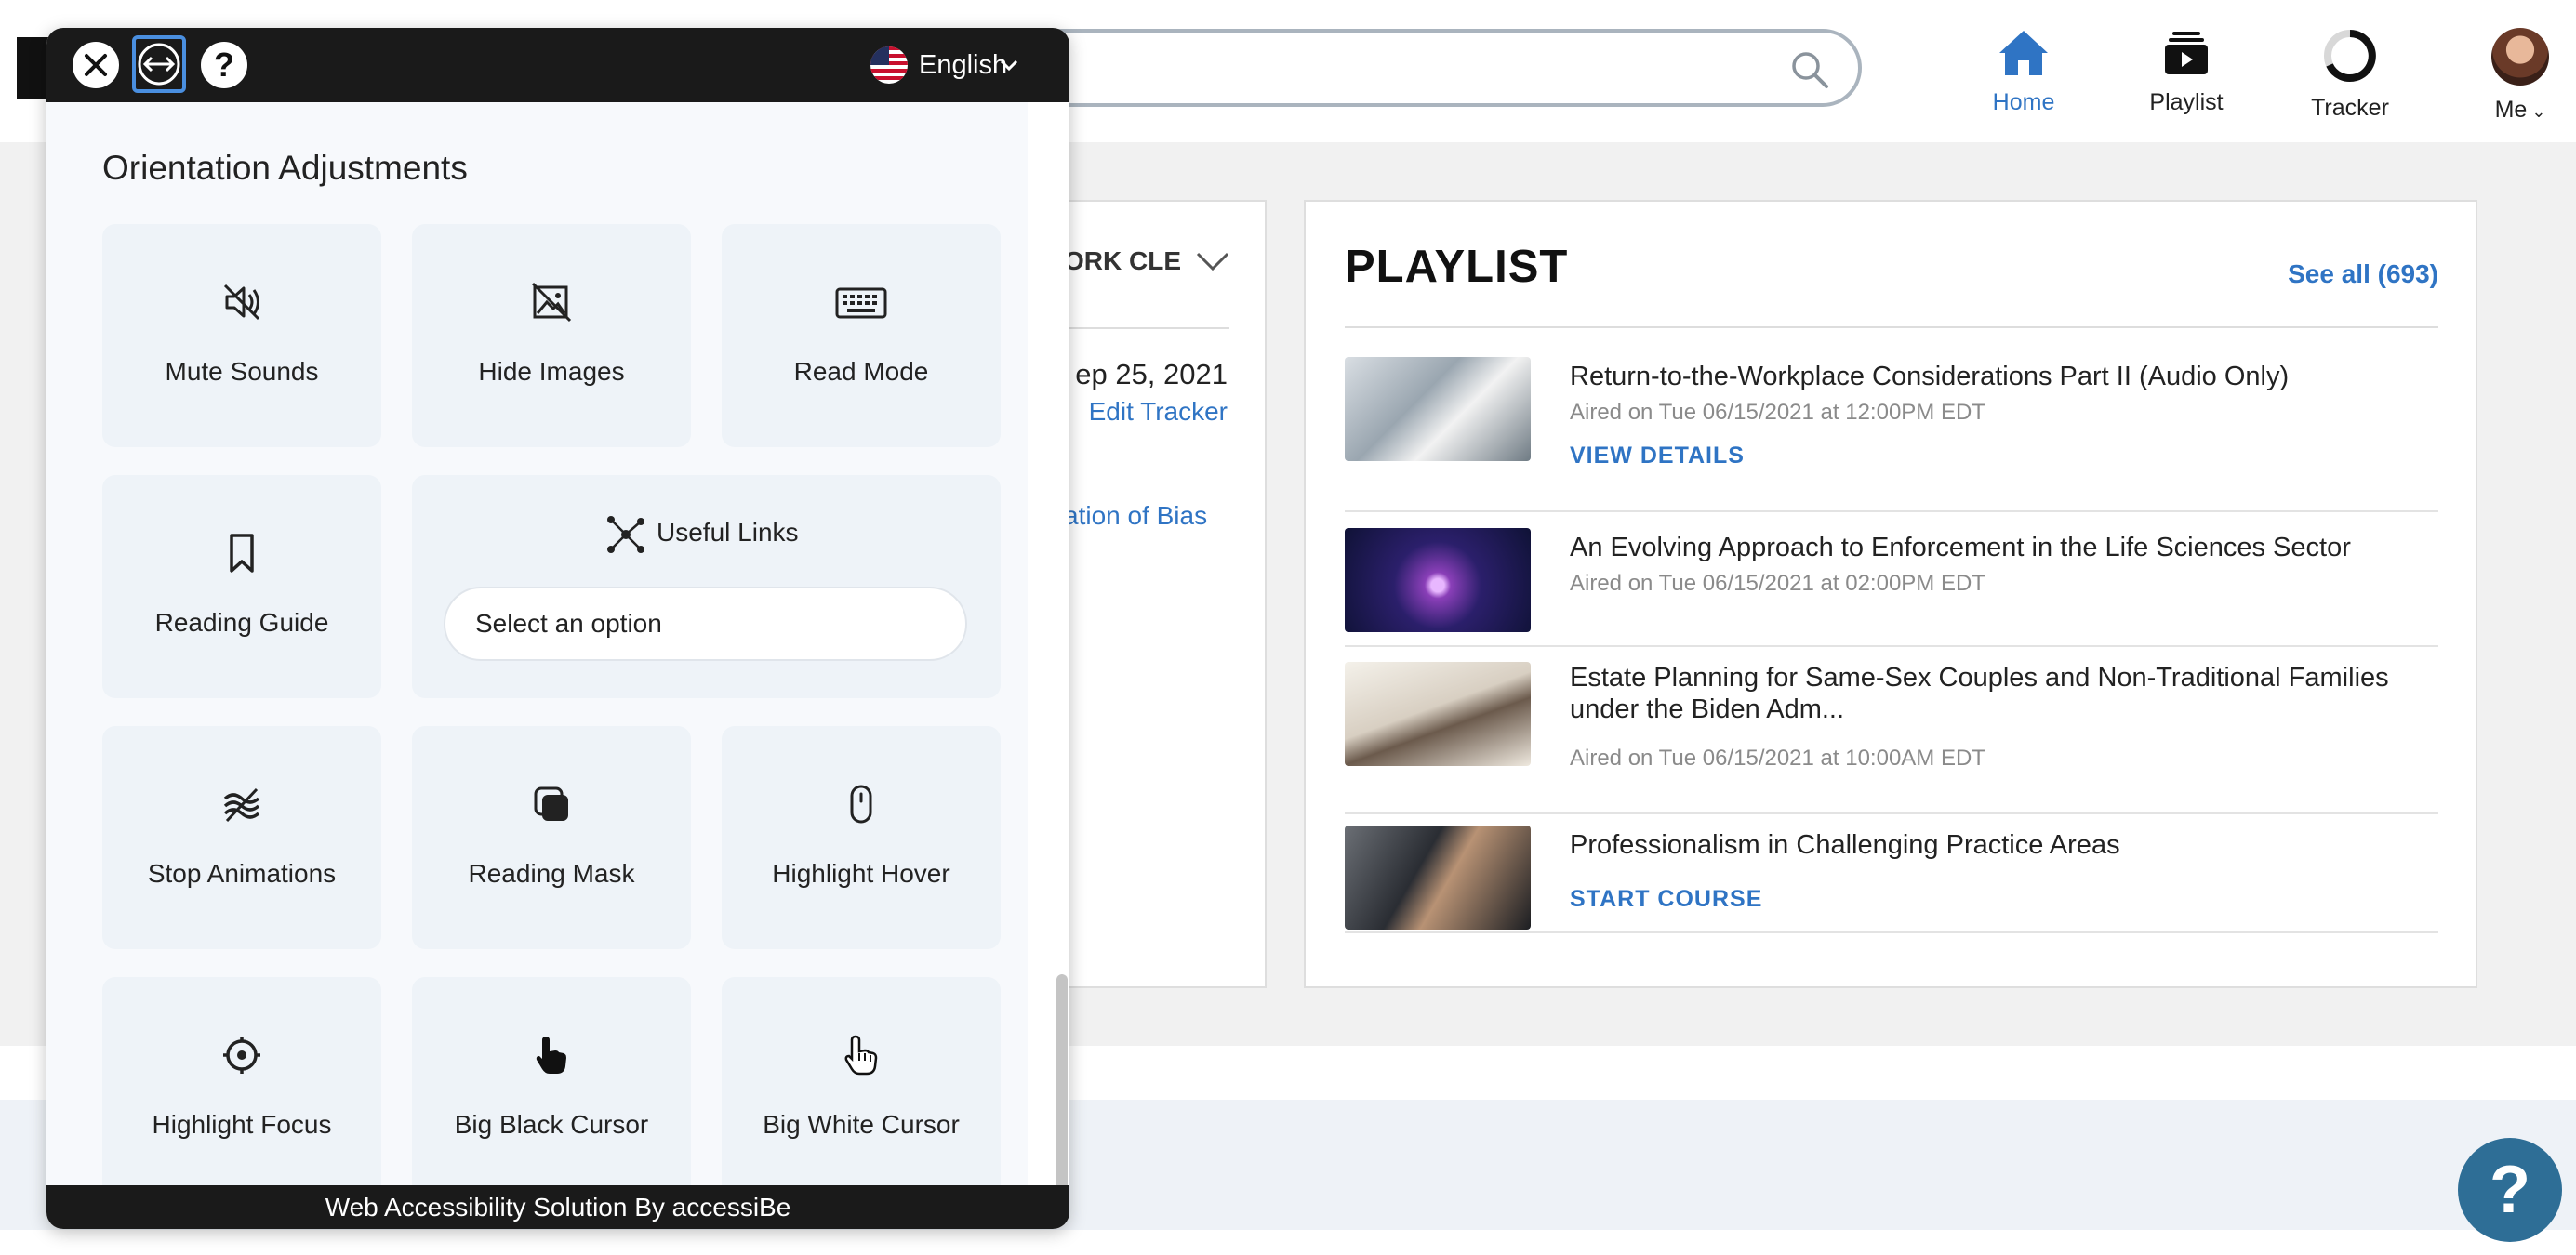 Image resolution: width=2576 pixels, height=1255 pixels. I want to click on nav-me: Me ⌄, so click(2515, 76).